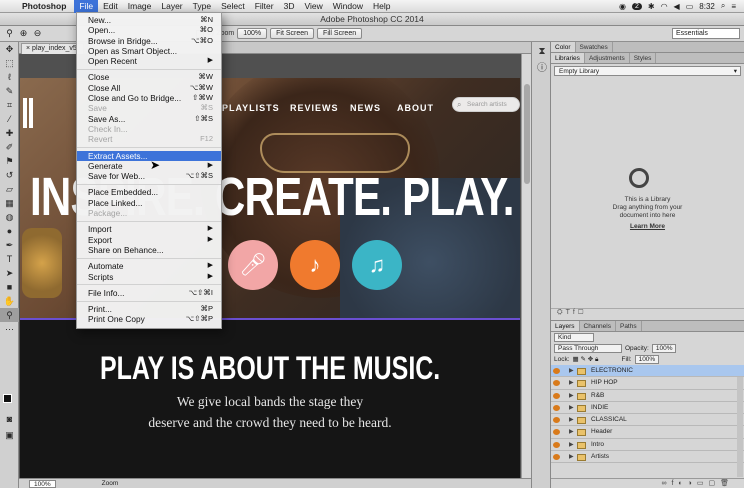 This screenshot has height=488, width=744. I want to click on document-tab: × play_index_v5, so click(52, 48).